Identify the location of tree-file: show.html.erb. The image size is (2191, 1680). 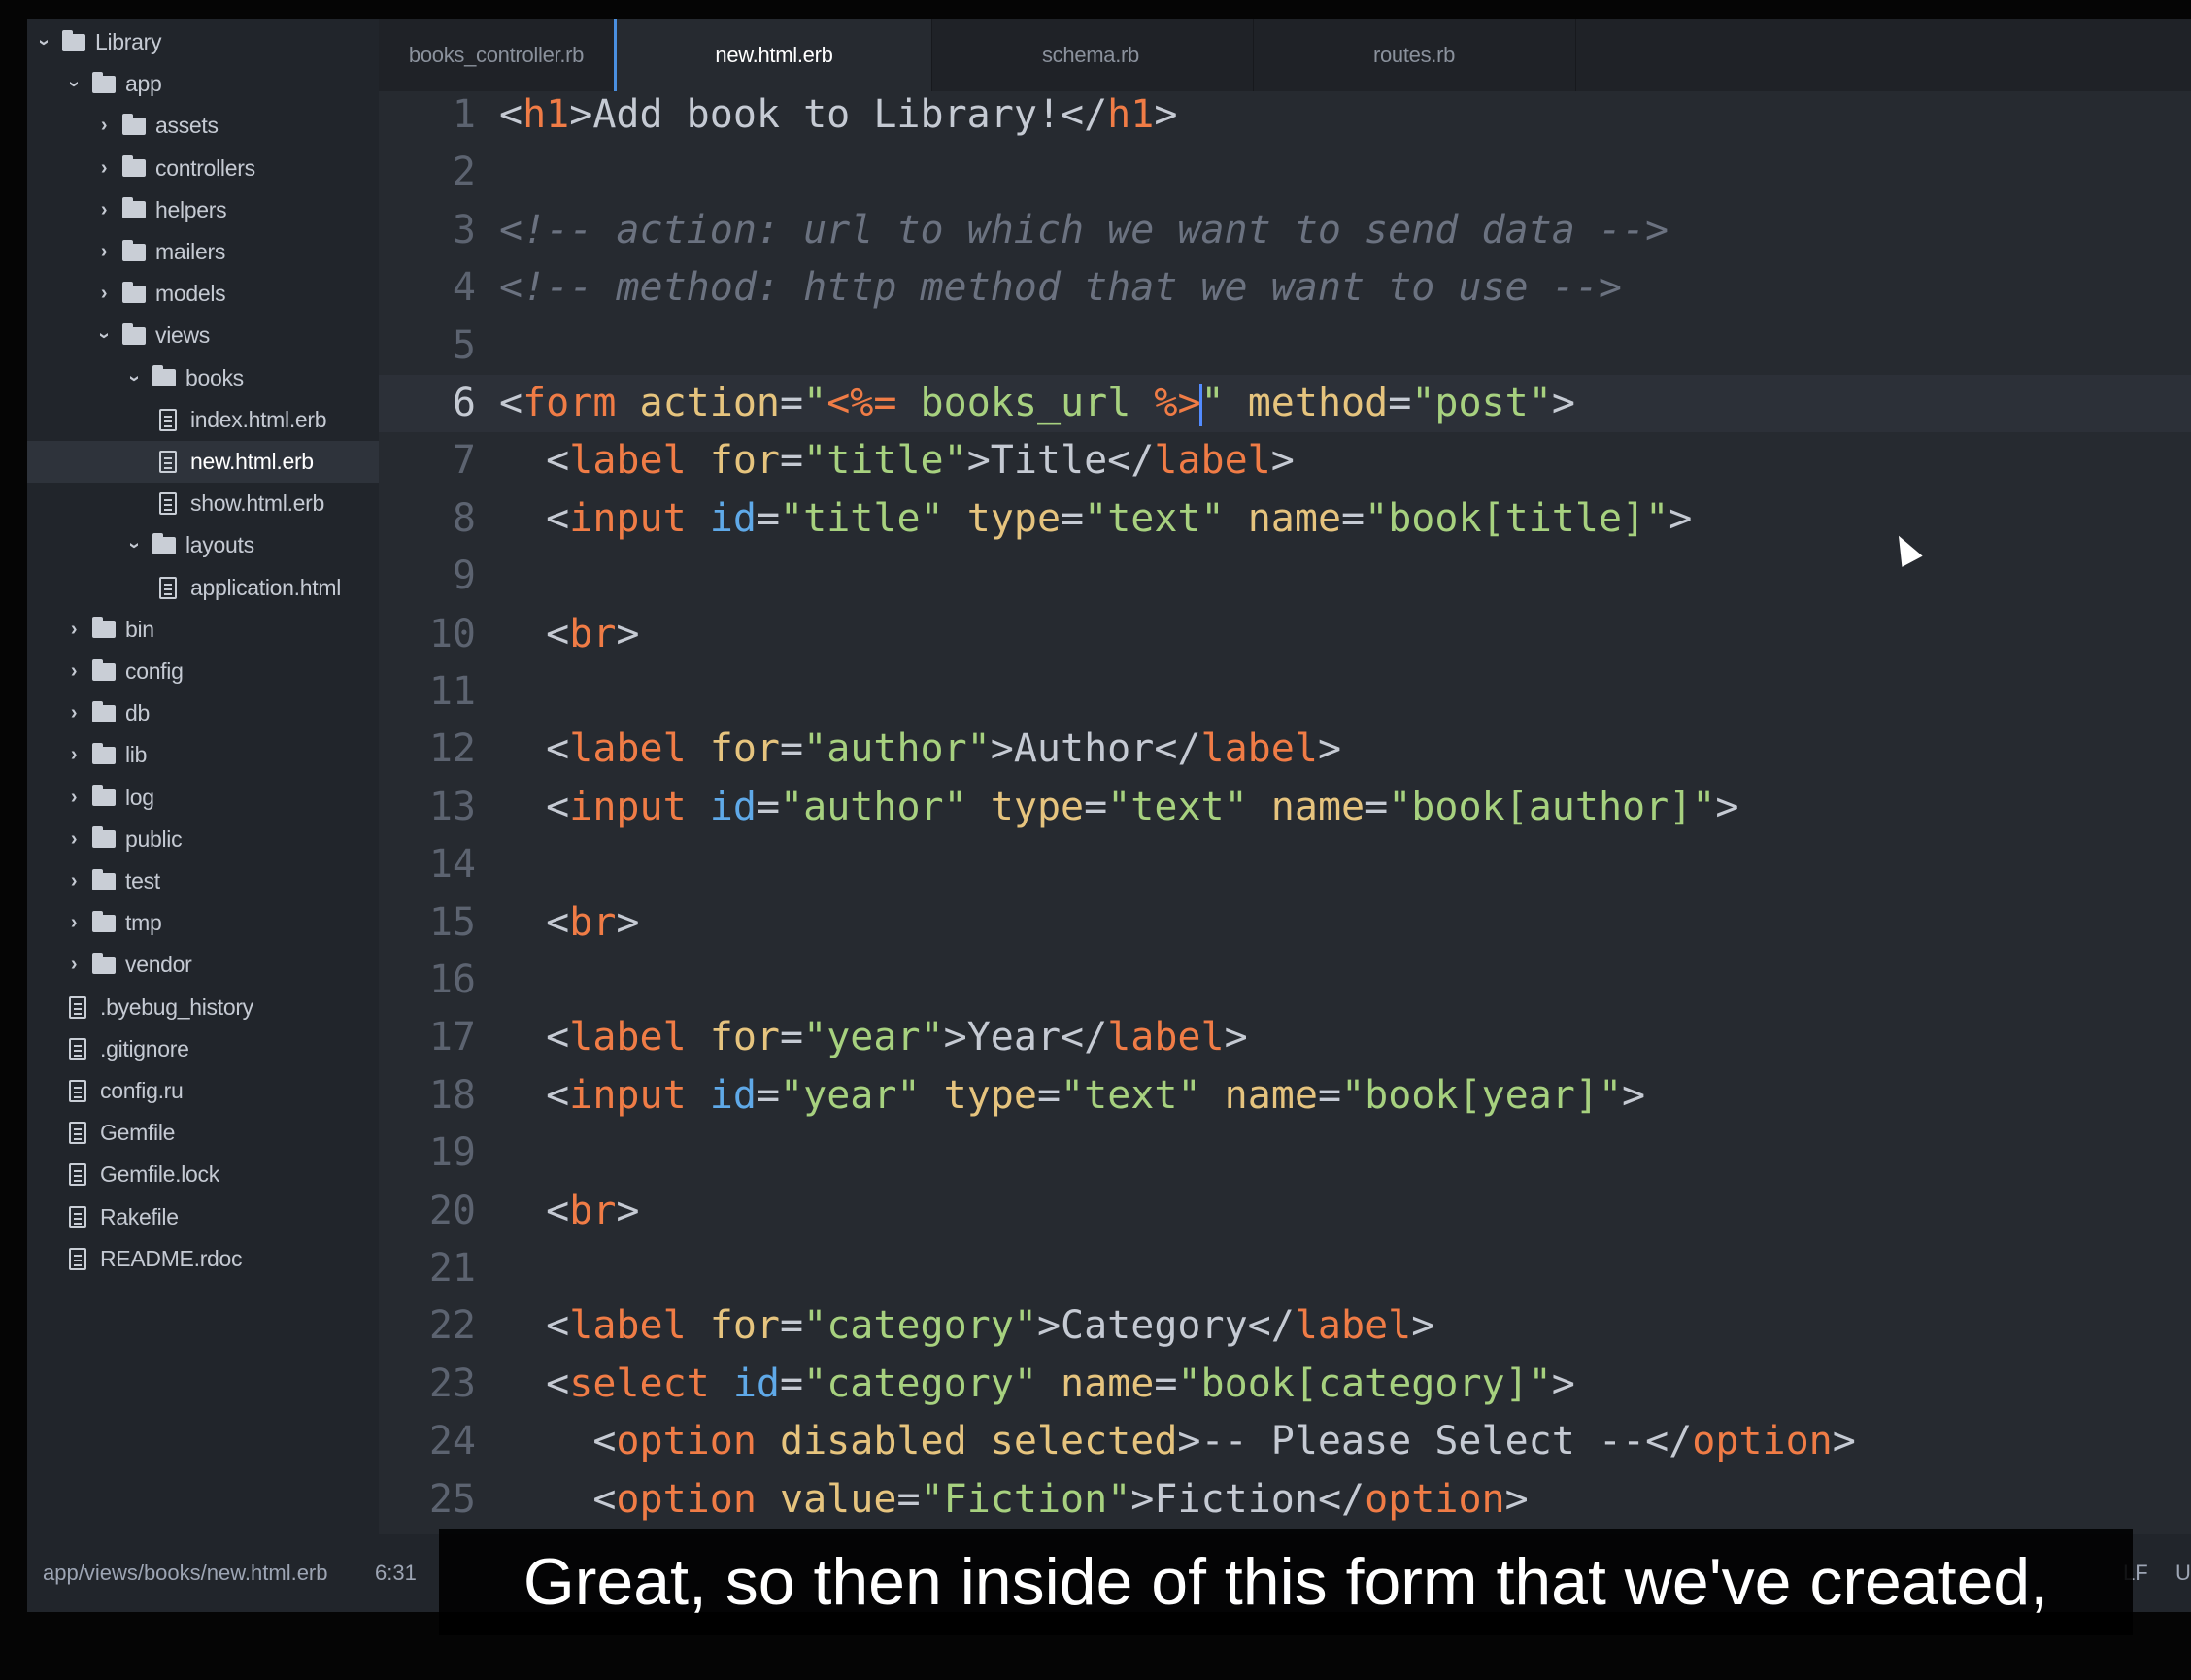
(203, 503).